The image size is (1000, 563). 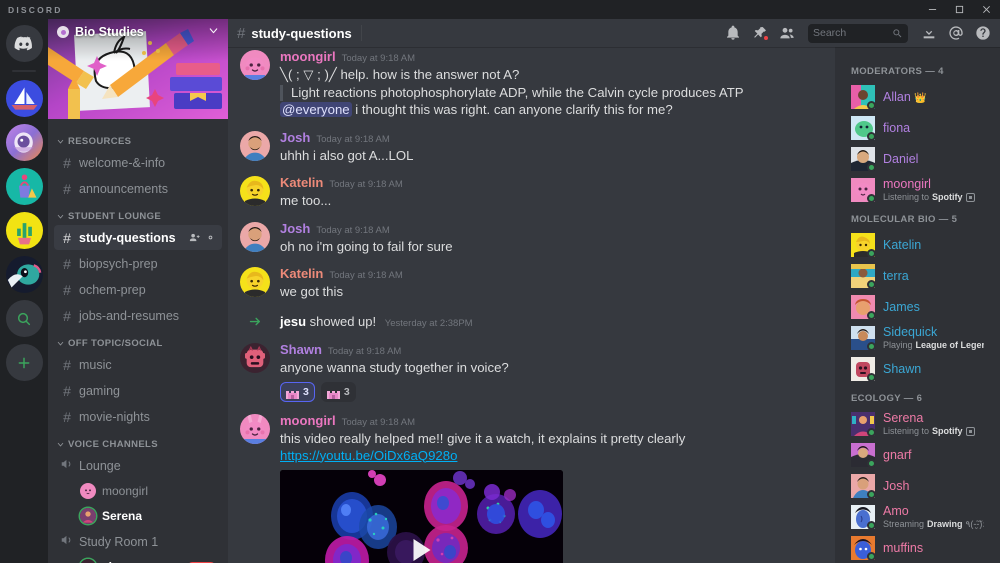 I want to click on voice-member-serena: Serena, so click(x=138, y=516).